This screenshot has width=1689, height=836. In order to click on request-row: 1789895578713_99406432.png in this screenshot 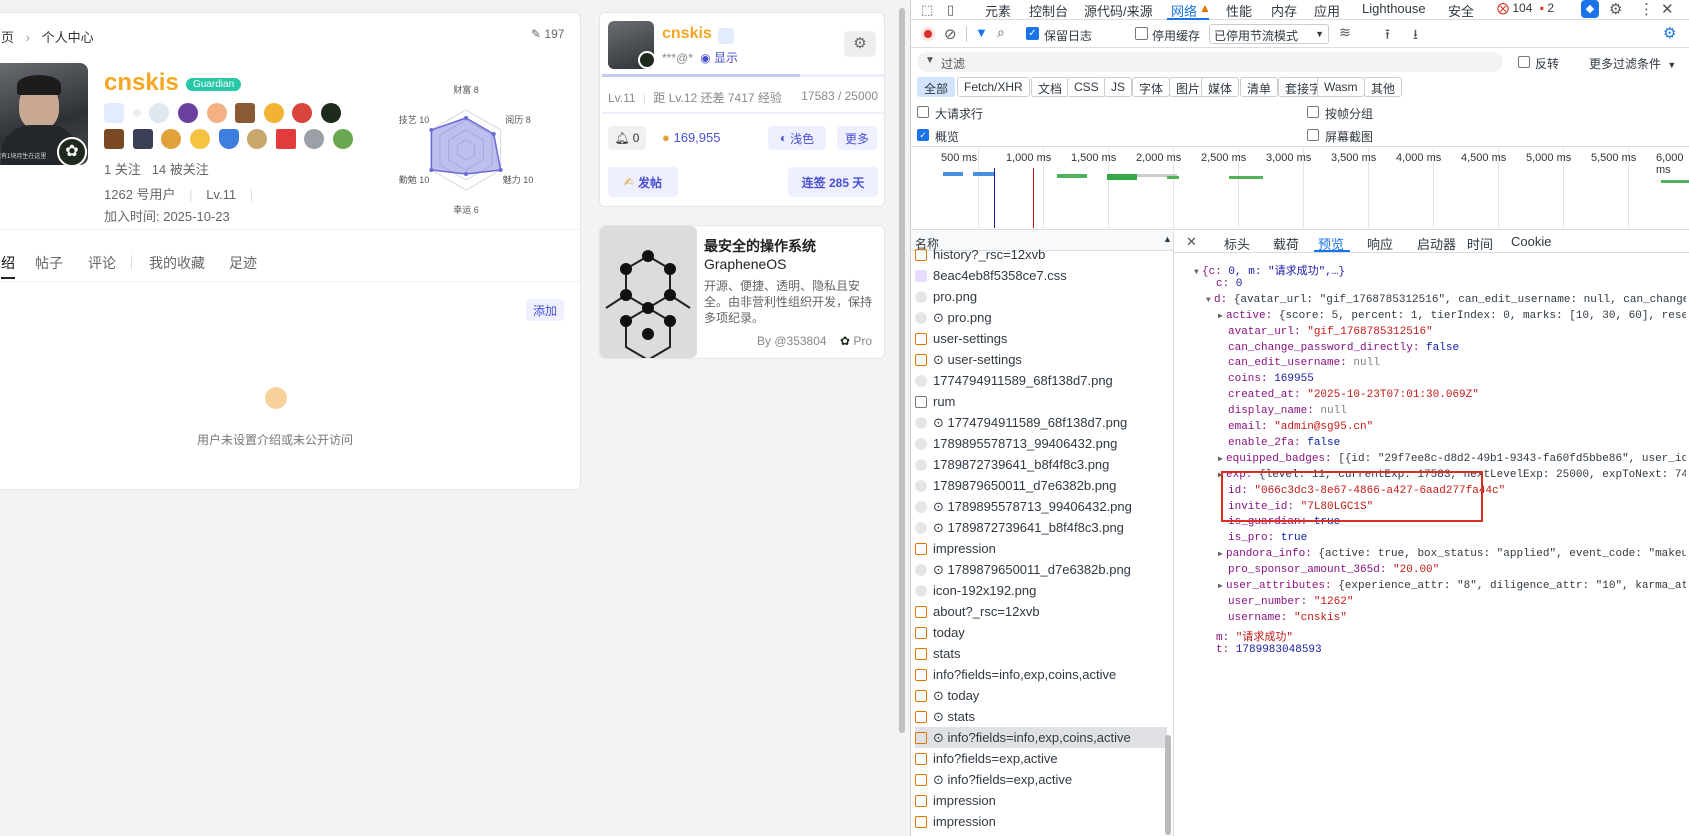, I will do `click(1041, 443)`.